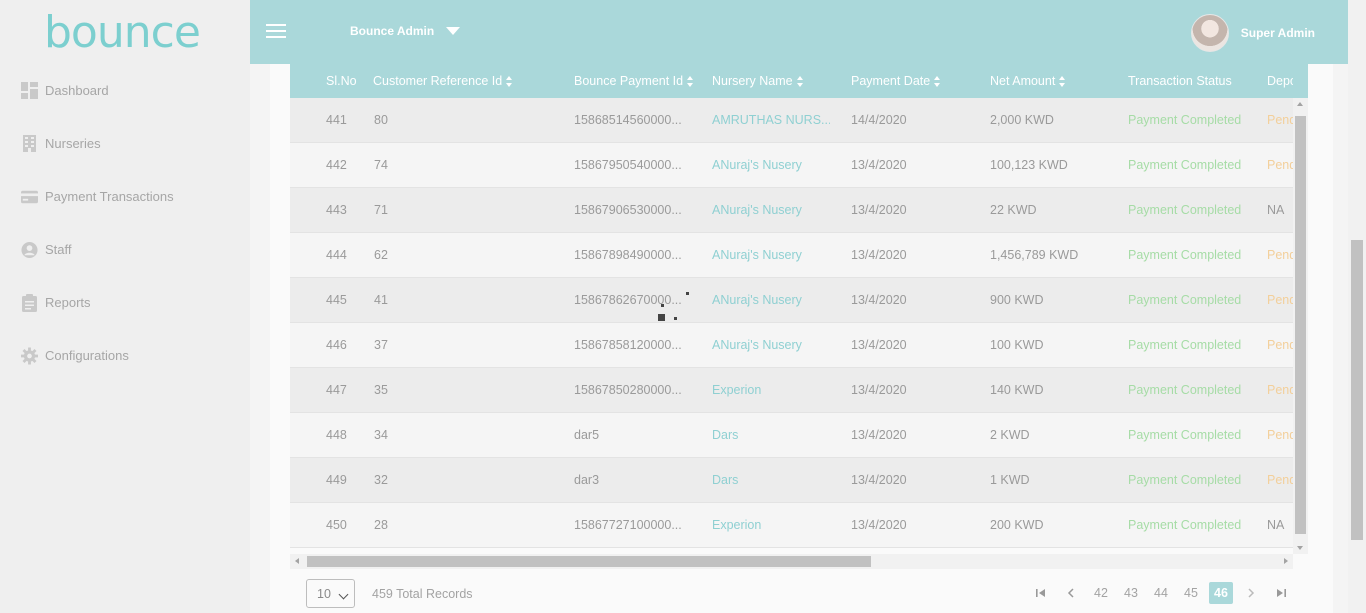 The height and width of the screenshot is (613, 1366). Describe the element at coordinates (1180, 81) in the screenshot. I see `column-header-transaction-status: Transaction Status` at that location.